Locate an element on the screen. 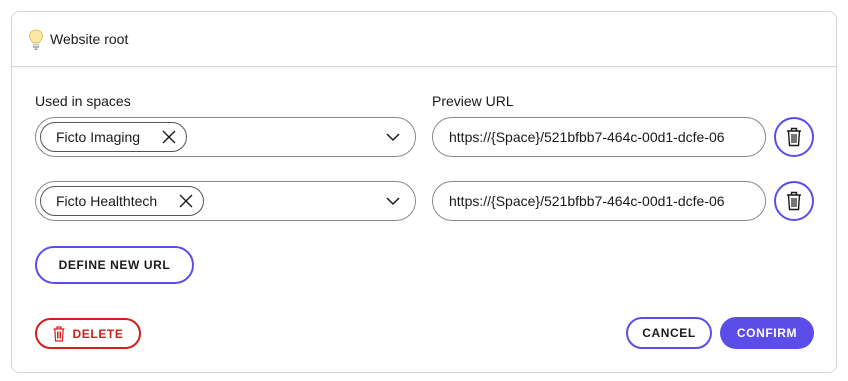 Image resolution: width=848 pixels, height=381 pixels. delete-button-label: DELETE is located at coordinates (98, 333).